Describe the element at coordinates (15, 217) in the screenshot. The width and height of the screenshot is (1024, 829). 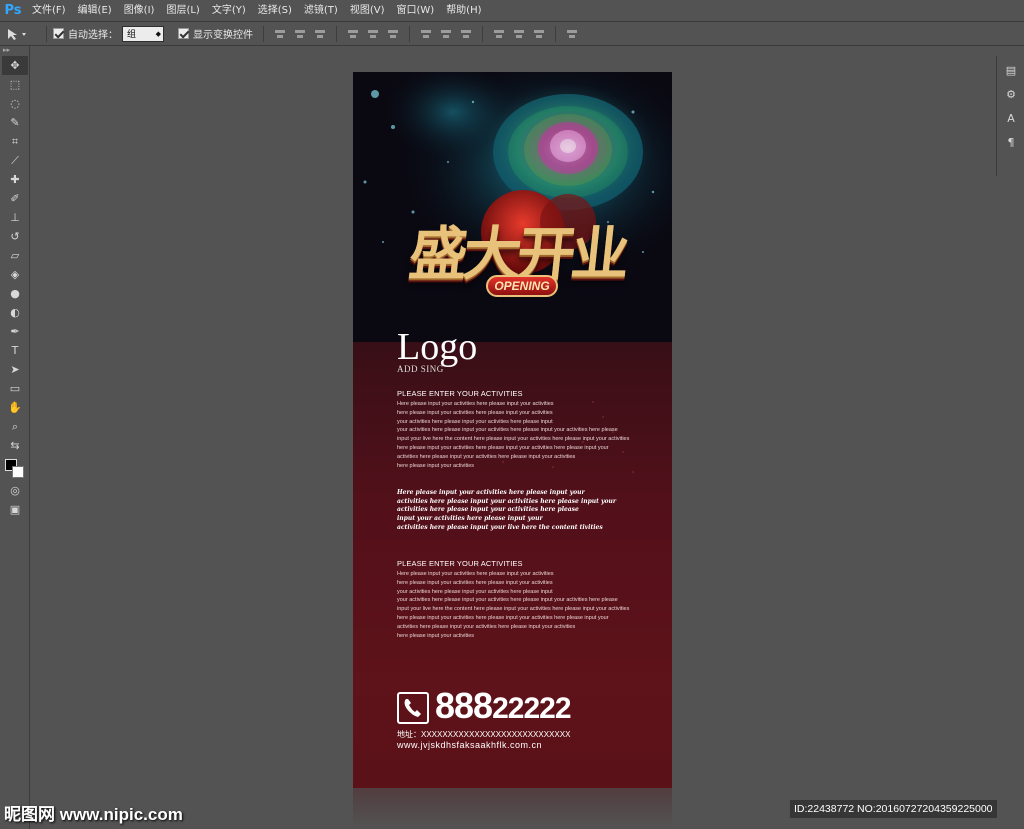
I see `stamp-tool-icon: ⊥` at that location.